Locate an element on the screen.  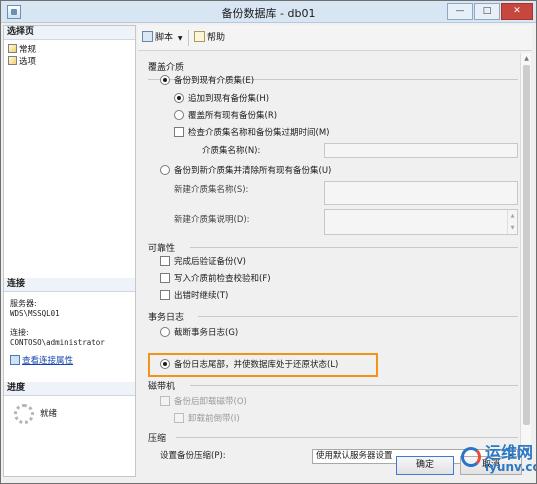
option-label: 追加到现有备份集(H) is located at coordinates (229, 99).